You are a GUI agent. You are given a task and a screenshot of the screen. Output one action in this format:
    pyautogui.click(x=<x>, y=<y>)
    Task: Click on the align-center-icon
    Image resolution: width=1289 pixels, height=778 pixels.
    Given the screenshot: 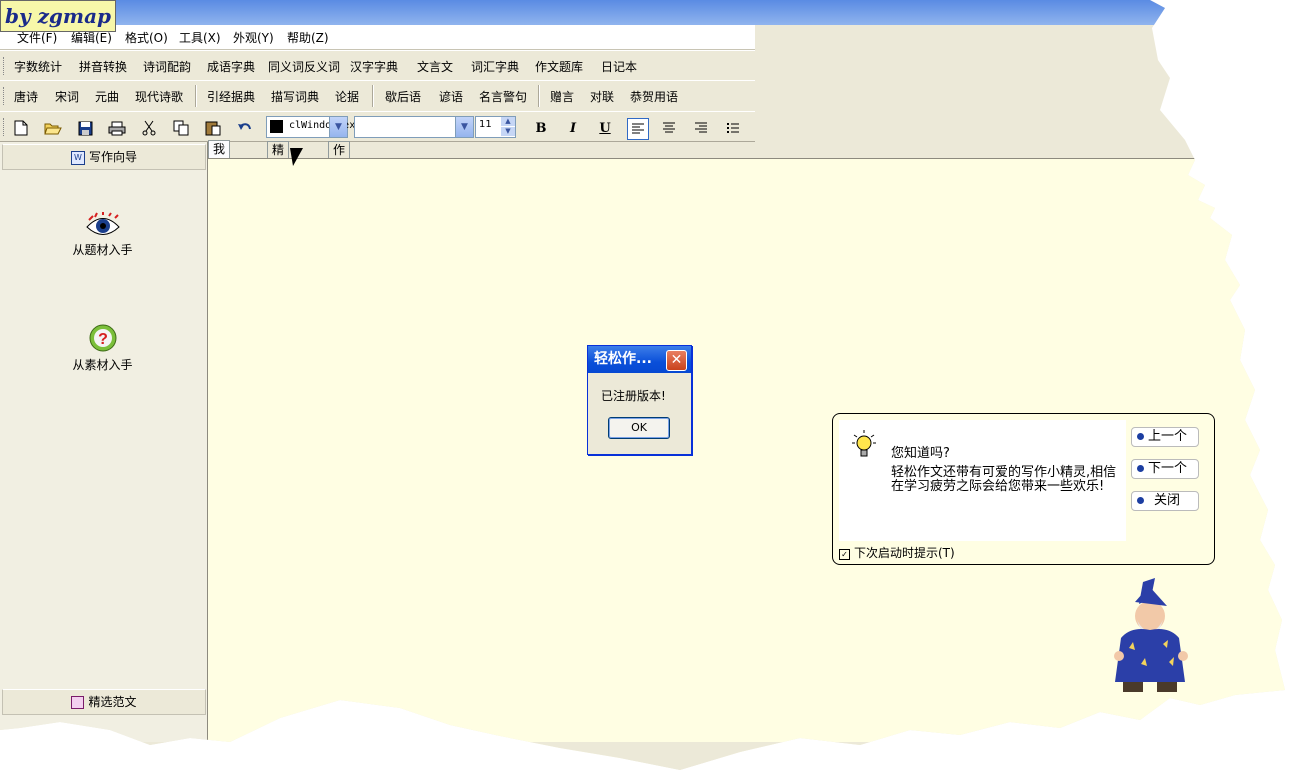 What is the action you would take?
    pyautogui.click(x=669, y=128)
    